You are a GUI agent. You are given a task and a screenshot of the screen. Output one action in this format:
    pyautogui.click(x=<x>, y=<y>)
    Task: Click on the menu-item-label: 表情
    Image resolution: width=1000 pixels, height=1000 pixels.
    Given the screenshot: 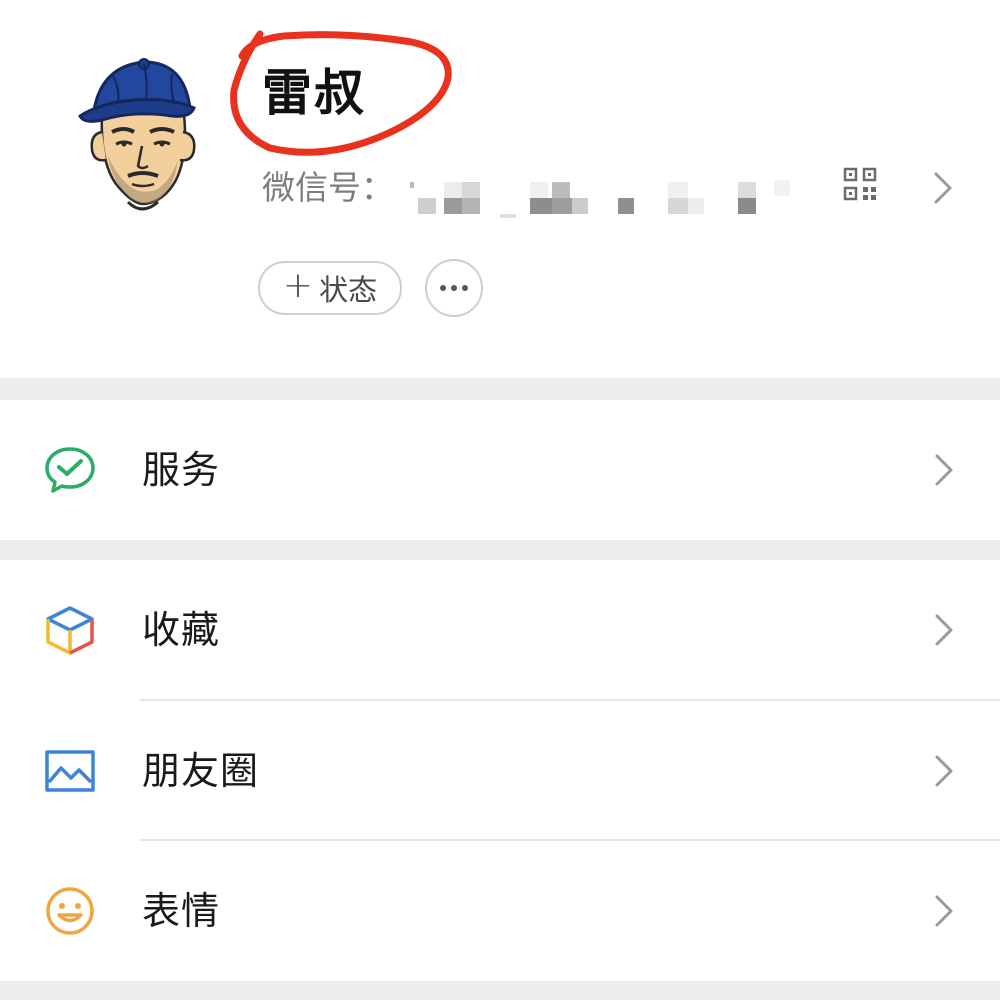 What is the action you would take?
    pyautogui.click(x=181, y=911)
    